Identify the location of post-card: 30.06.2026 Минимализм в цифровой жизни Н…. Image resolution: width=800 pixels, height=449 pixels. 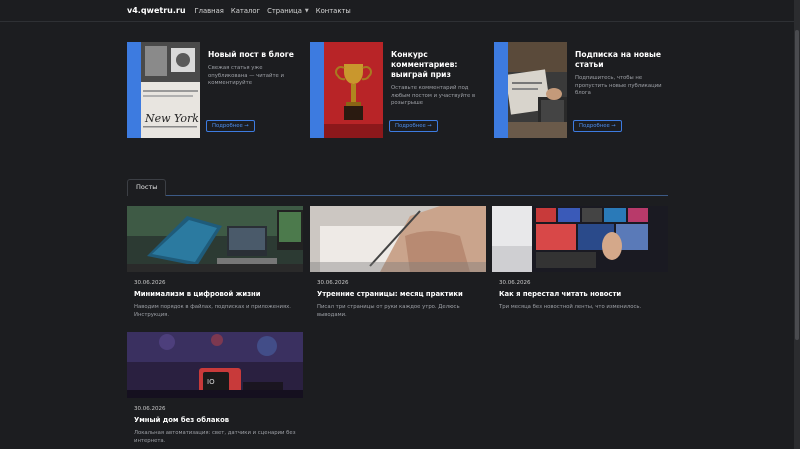
(215, 267).